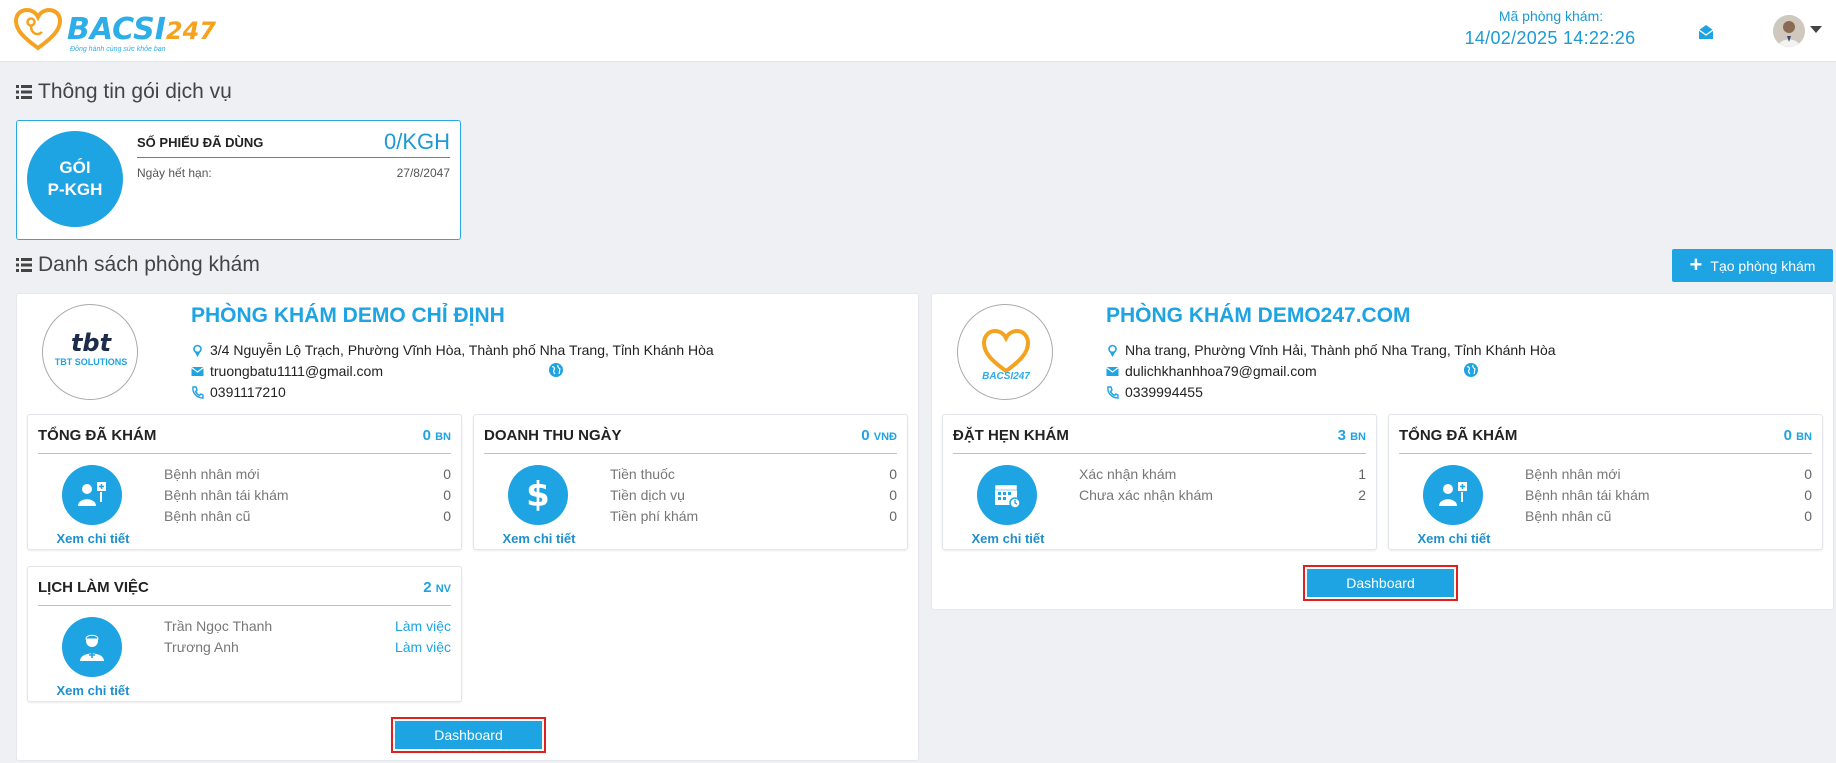  I want to click on stat-row: Chưa xác nhận khám 2, so click(1222, 495).